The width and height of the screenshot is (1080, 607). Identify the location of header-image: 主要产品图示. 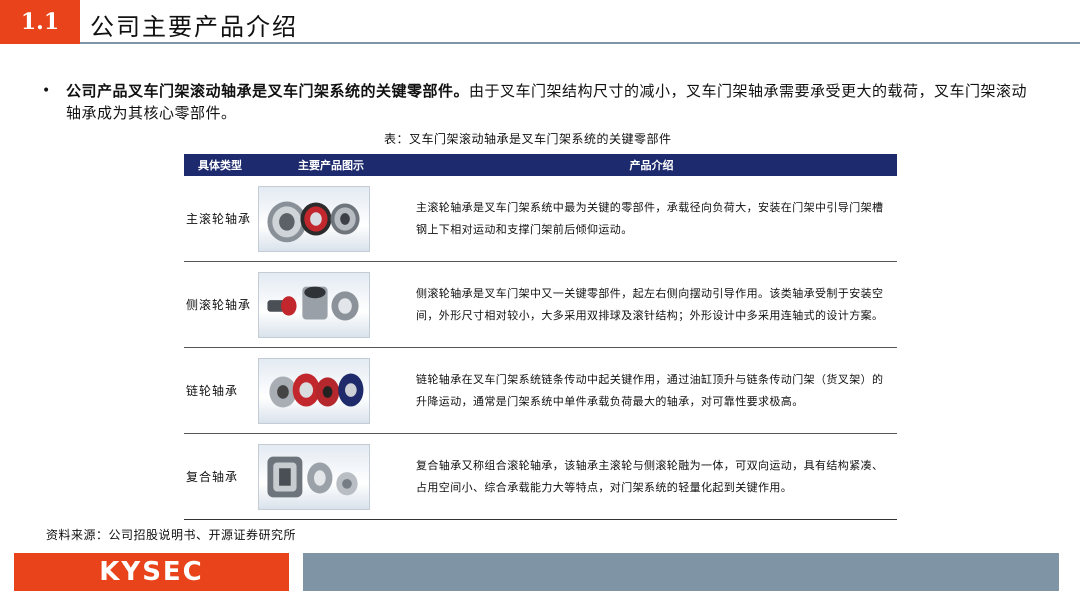
(331, 165).